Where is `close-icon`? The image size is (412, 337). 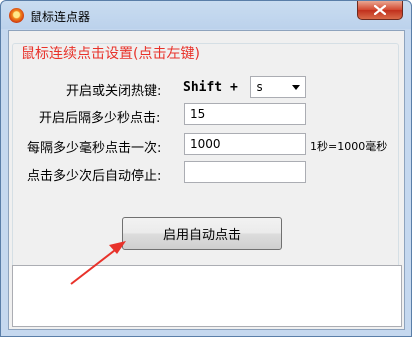 close-icon is located at coordinates (380, 10).